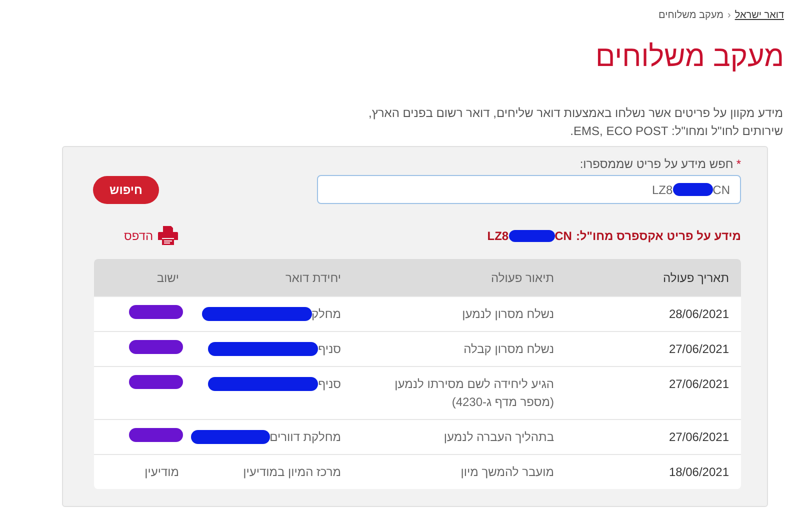 The width and height of the screenshot is (800, 523). What do you see at coordinates (691, 15) in the screenshot?
I see `breadcrumb-item: מעקב משלוחים` at bounding box center [691, 15].